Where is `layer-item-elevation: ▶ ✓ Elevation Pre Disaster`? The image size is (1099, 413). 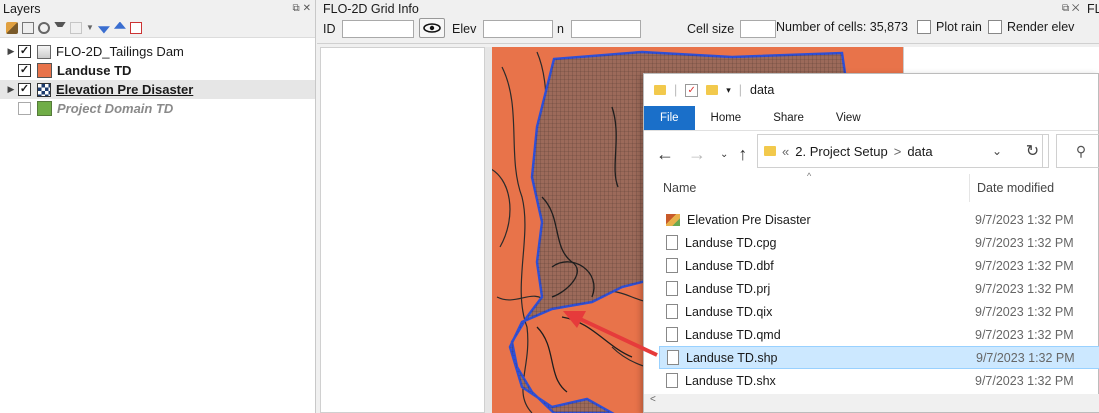 layer-item-elevation: ▶ ✓ Elevation Pre Disaster is located at coordinates (157, 89).